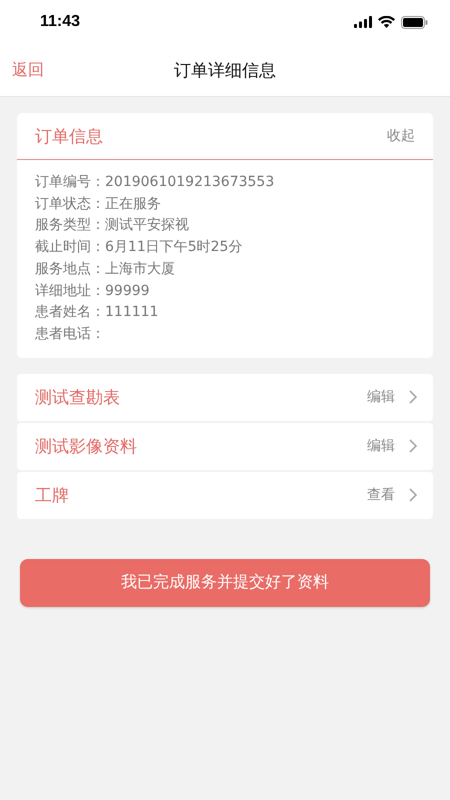 The width and height of the screenshot is (450, 800). I want to click on row-title: 测试查勘表, so click(78, 397).